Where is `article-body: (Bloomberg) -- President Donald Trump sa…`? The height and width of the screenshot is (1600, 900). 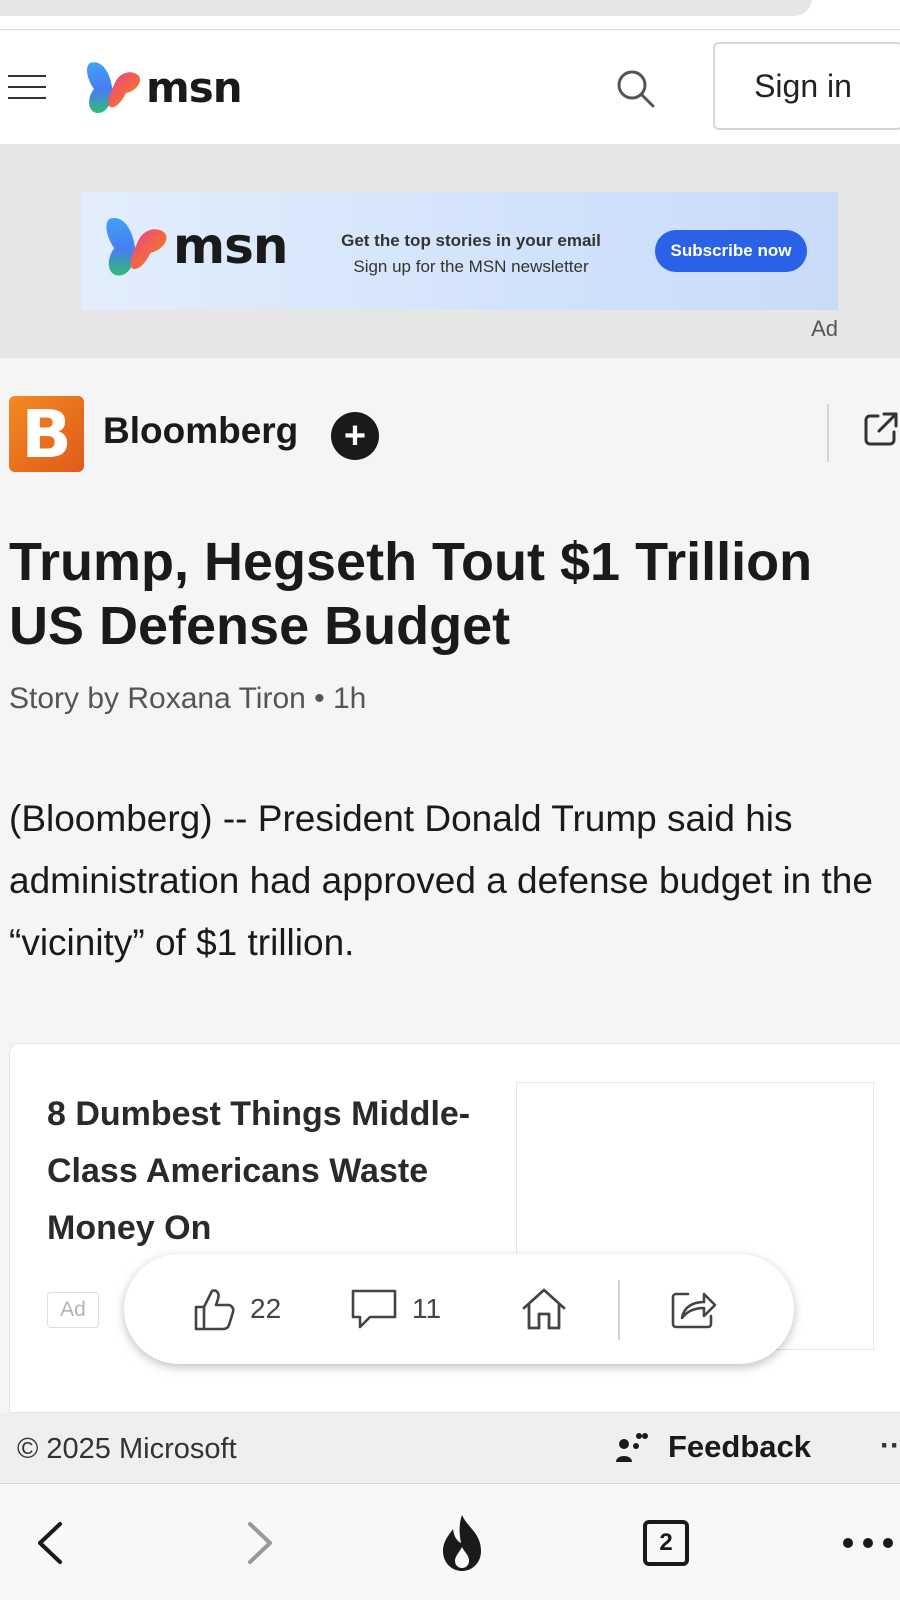 article-body: (Bloomberg) -- President Donald Trump sa… is located at coordinates (441, 880).